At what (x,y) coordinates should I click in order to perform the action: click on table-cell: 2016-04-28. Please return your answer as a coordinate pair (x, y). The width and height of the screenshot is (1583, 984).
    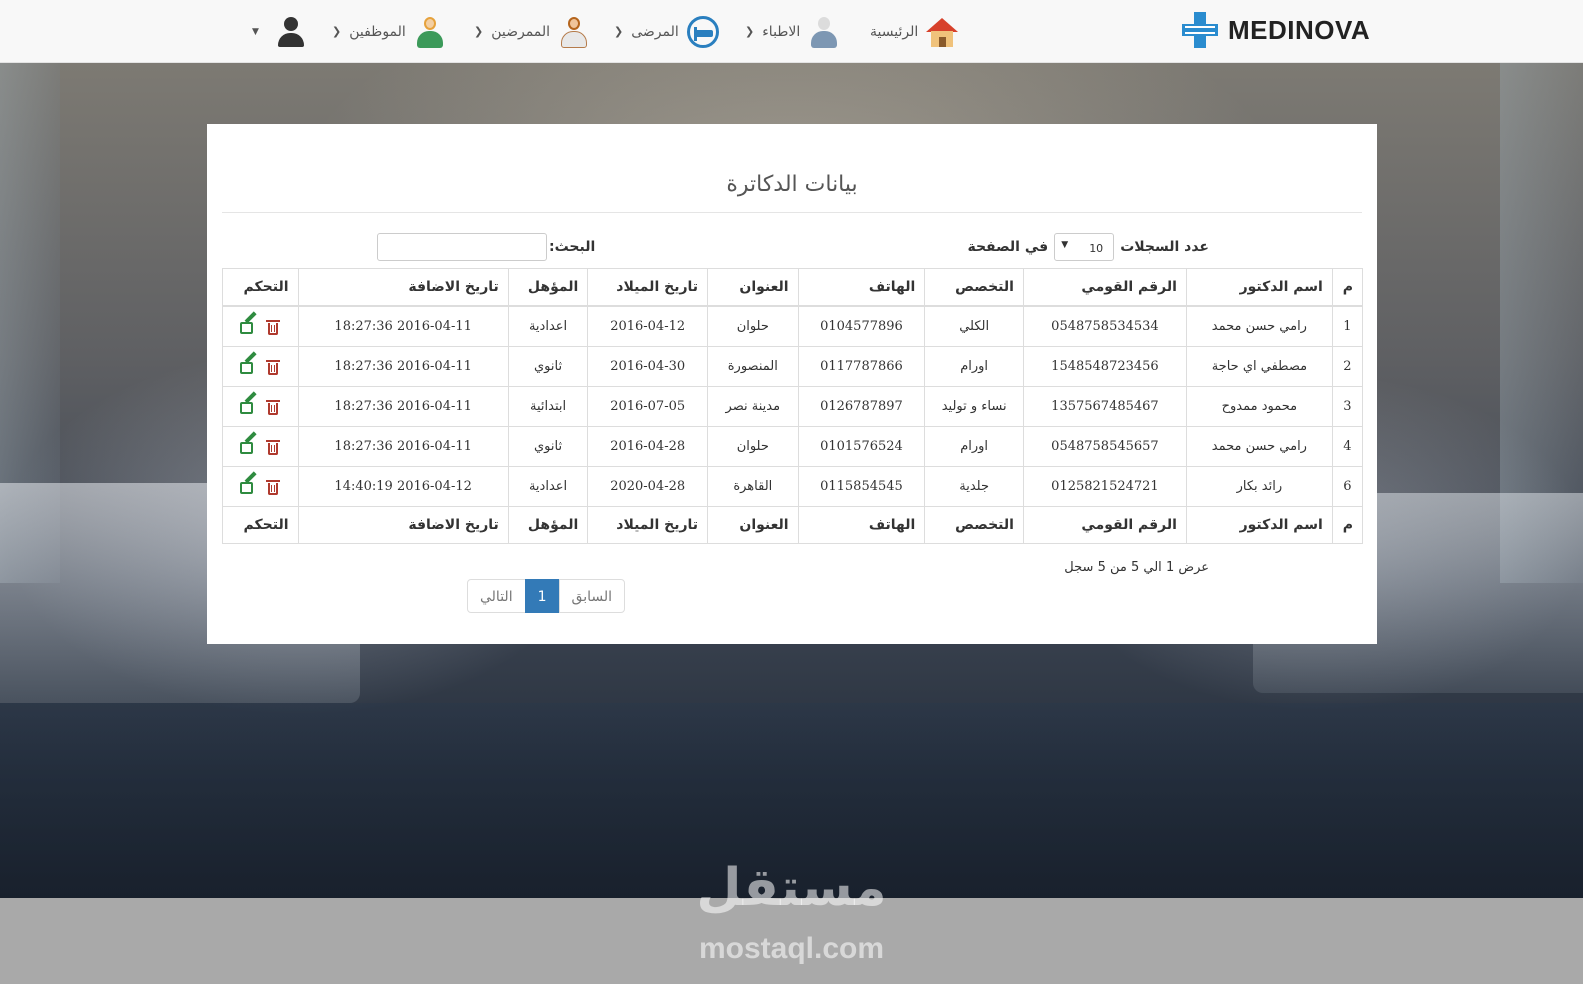
    Looking at the image, I should click on (648, 446).